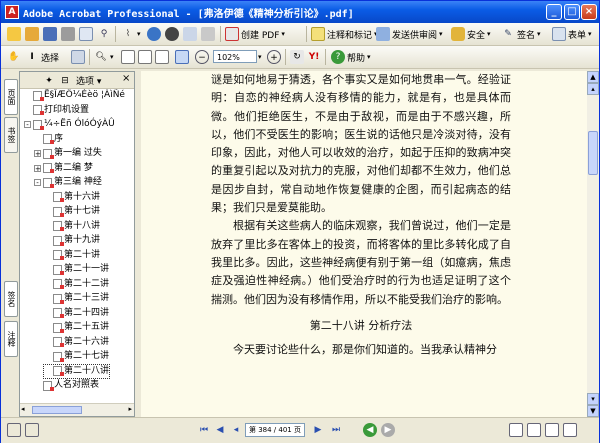  What do you see at coordinates (471, 34) in the screenshot?
I see `secure-button: 安全 ▾` at bounding box center [471, 34].